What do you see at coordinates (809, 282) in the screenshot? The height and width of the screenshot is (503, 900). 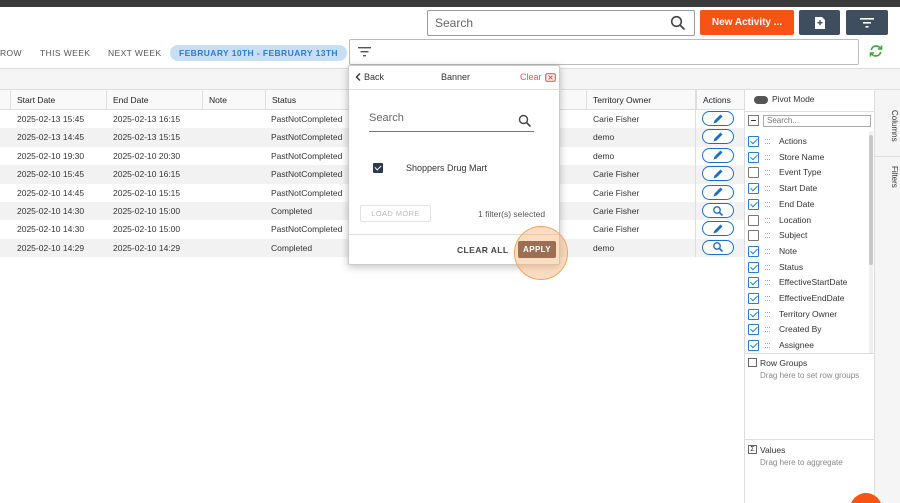 I see `column-item-effective-start-date: EffectiveStartDate` at bounding box center [809, 282].